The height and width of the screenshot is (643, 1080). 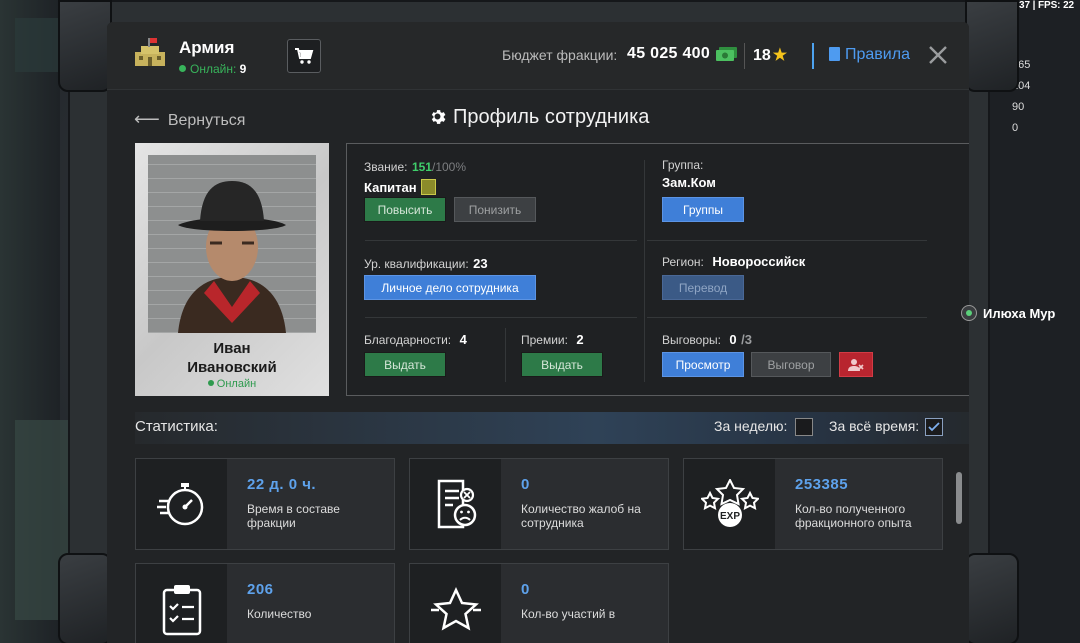 I want to click on rank-value: Капитан, so click(x=390, y=187).